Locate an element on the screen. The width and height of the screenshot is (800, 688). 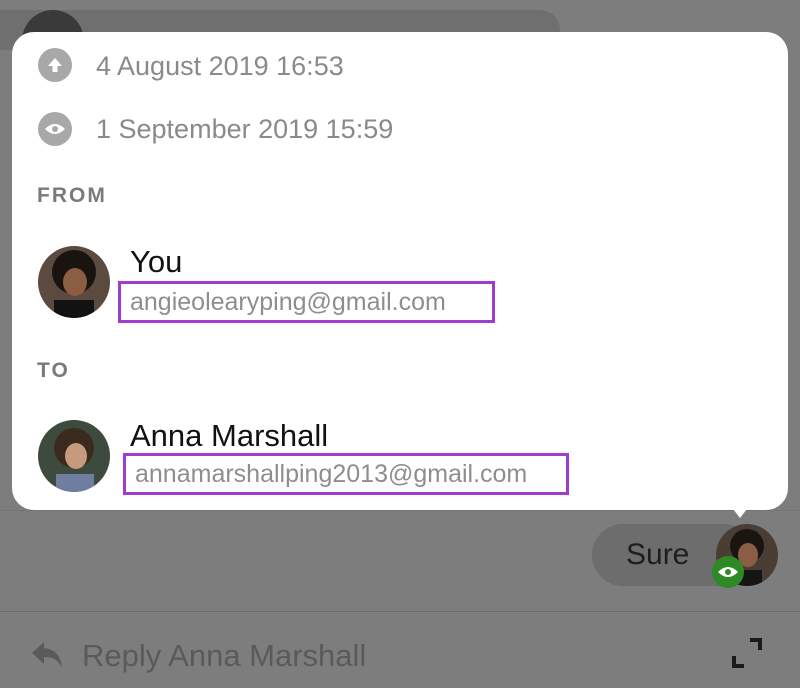
background-divider is located at coordinates (400, 510).